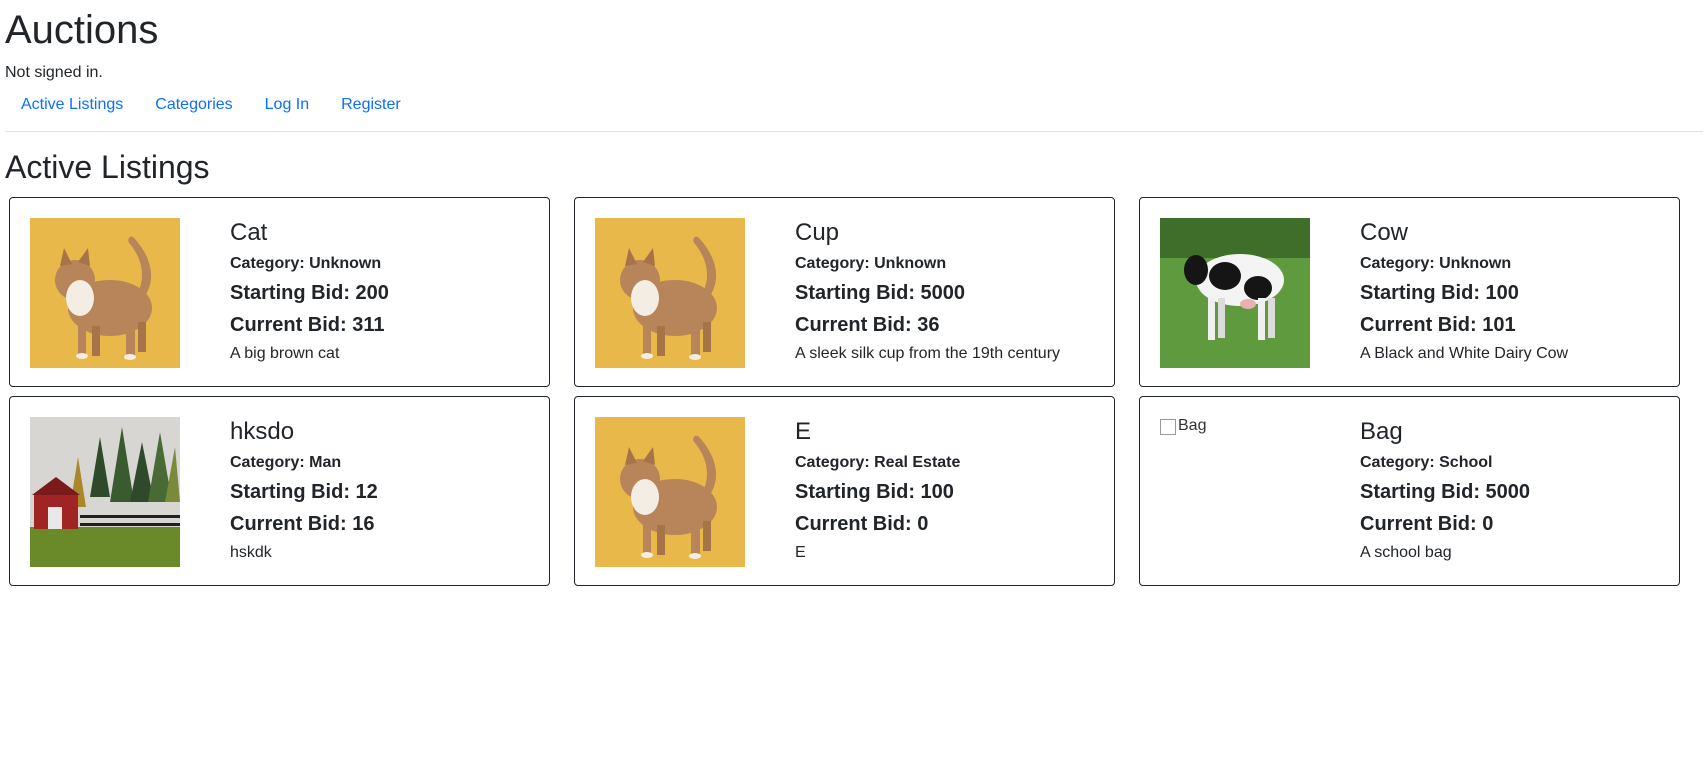 The height and width of the screenshot is (771, 1708). What do you see at coordinates (1464, 233) in the screenshot?
I see `listing-title: Cow` at bounding box center [1464, 233].